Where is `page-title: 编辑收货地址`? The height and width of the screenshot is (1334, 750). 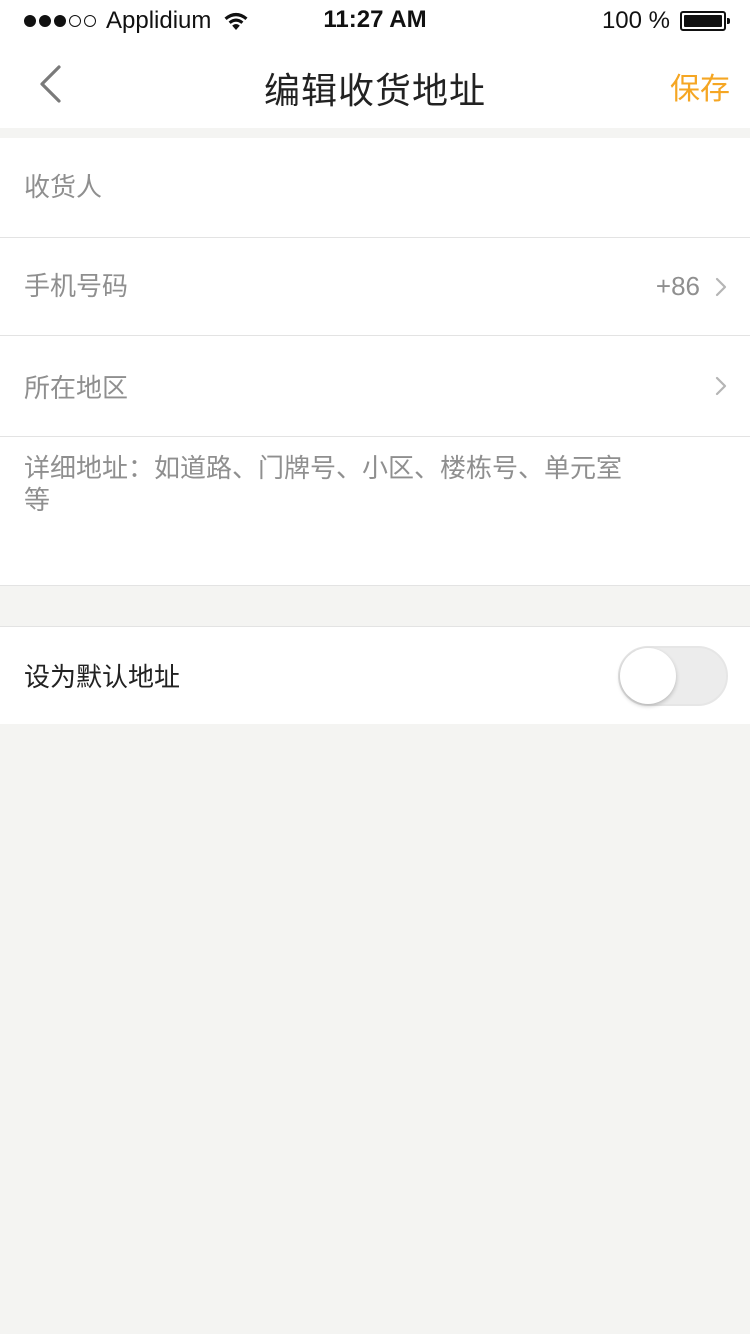
page-title: 编辑收货地址 is located at coordinates (374, 91).